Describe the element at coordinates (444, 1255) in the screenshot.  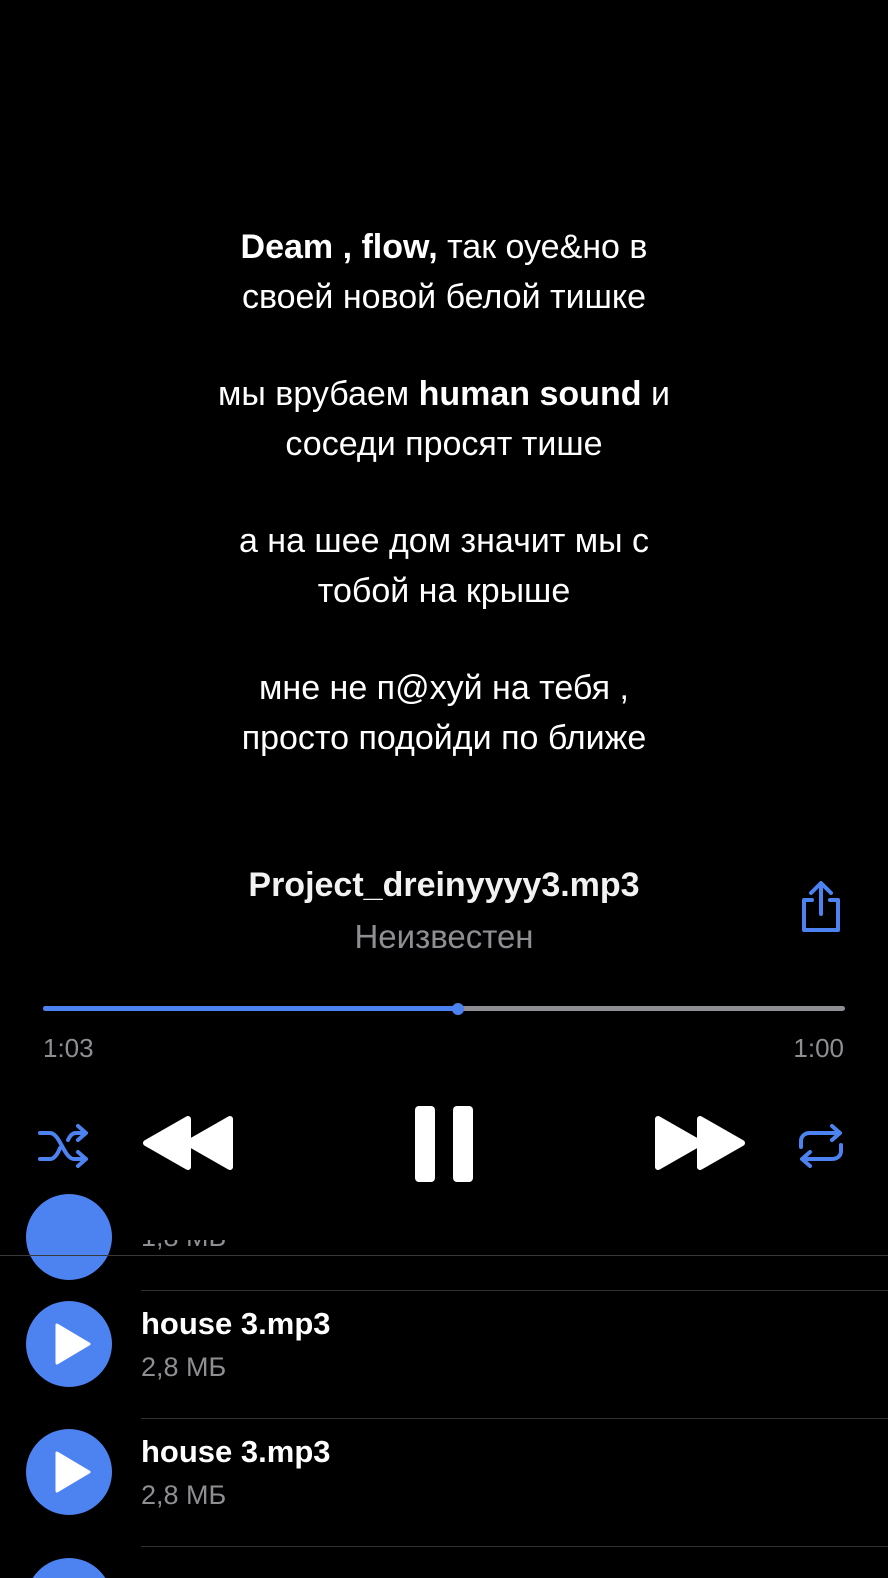
I see `list-top-divider` at that location.